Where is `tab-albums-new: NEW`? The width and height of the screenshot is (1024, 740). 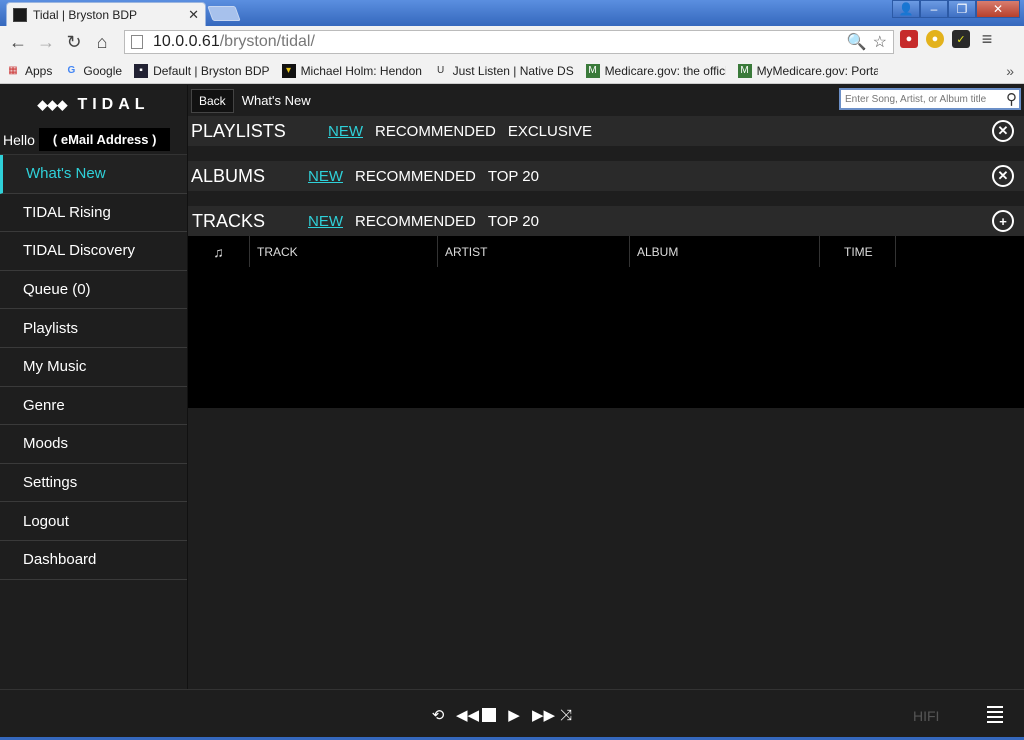 tab-albums-new: NEW is located at coordinates (325, 176).